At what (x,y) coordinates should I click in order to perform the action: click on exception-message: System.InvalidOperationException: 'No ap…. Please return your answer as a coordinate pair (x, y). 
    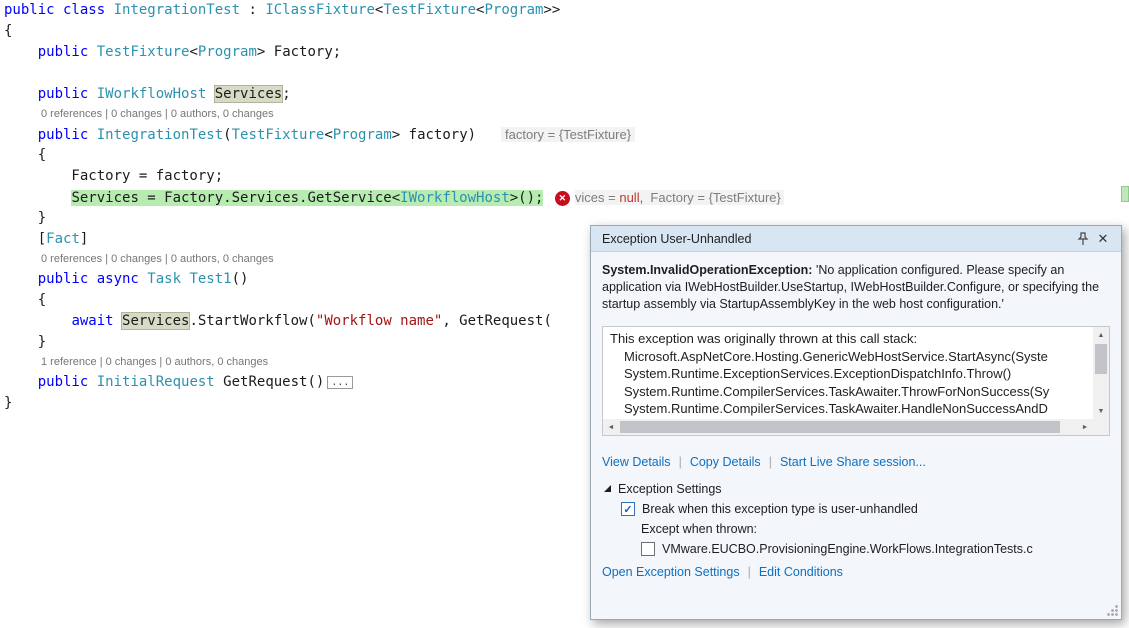
    Looking at the image, I should click on (856, 287).